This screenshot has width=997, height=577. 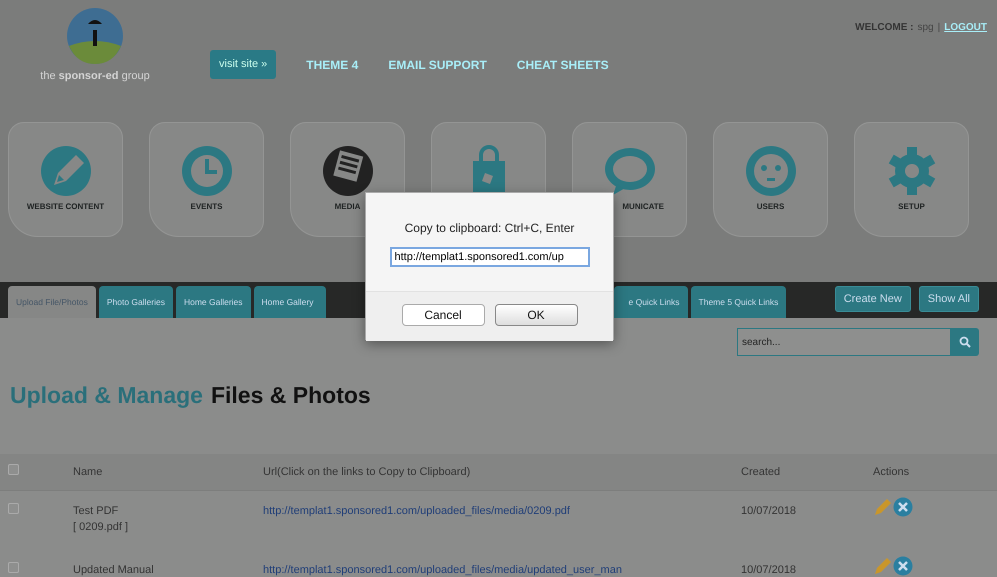 What do you see at coordinates (95, 76) in the screenshot?
I see `logo-text: the sponsor-ed group` at bounding box center [95, 76].